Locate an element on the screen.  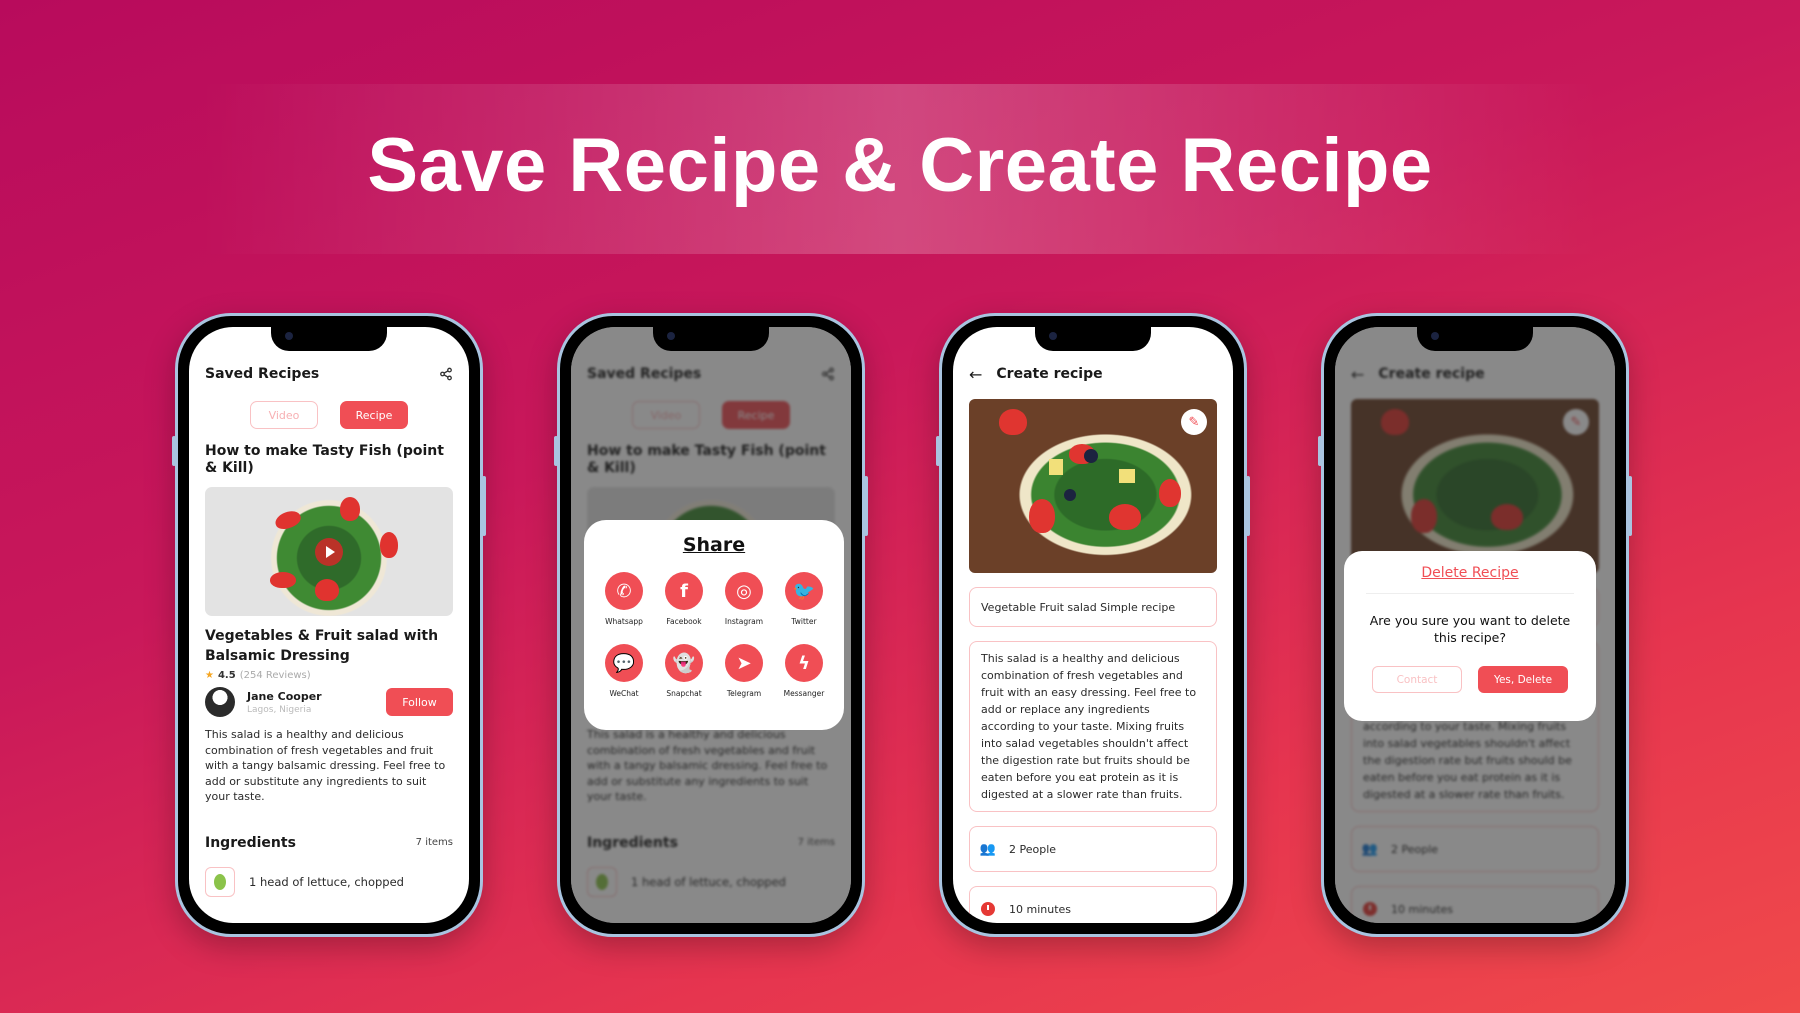
share-instagram: ◎ Instagram is located at coordinates (744, 599).